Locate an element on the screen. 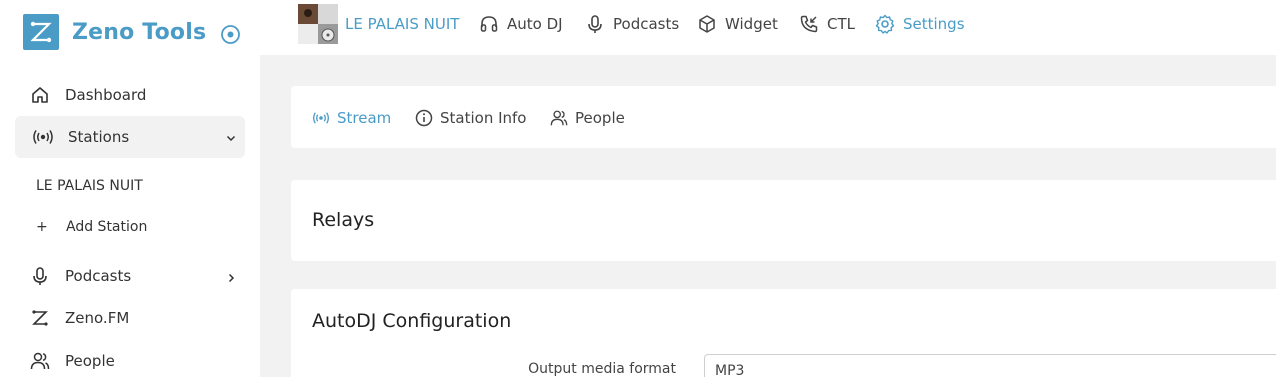  sidebar-item-dashboard: Dashboard is located at coordinates (130, 95).